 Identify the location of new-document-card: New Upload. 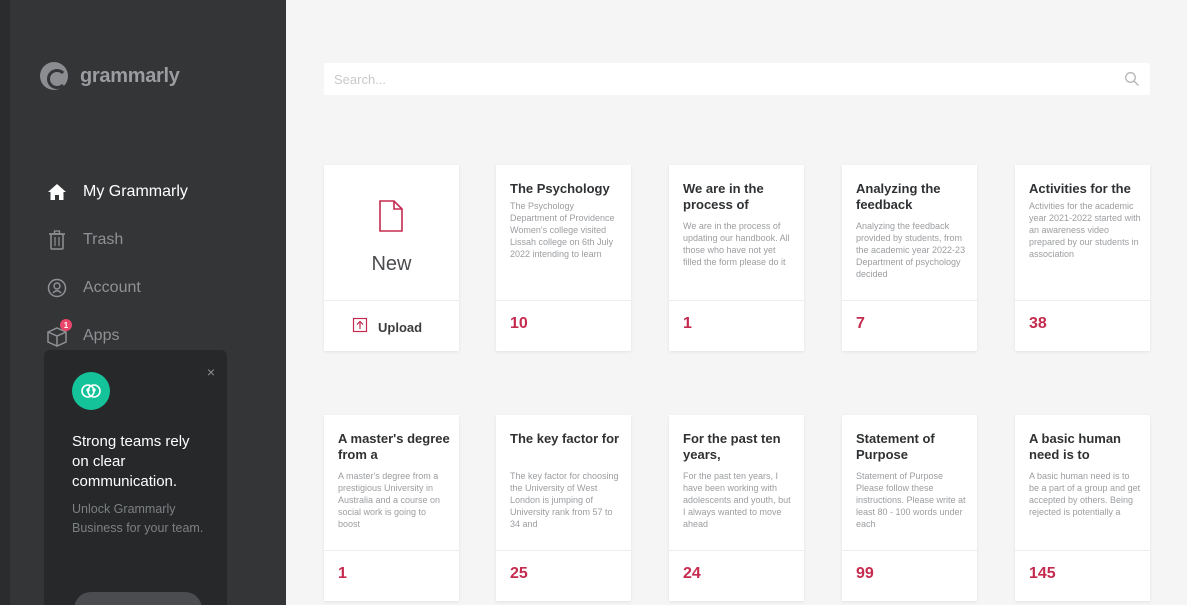
(391, 258).